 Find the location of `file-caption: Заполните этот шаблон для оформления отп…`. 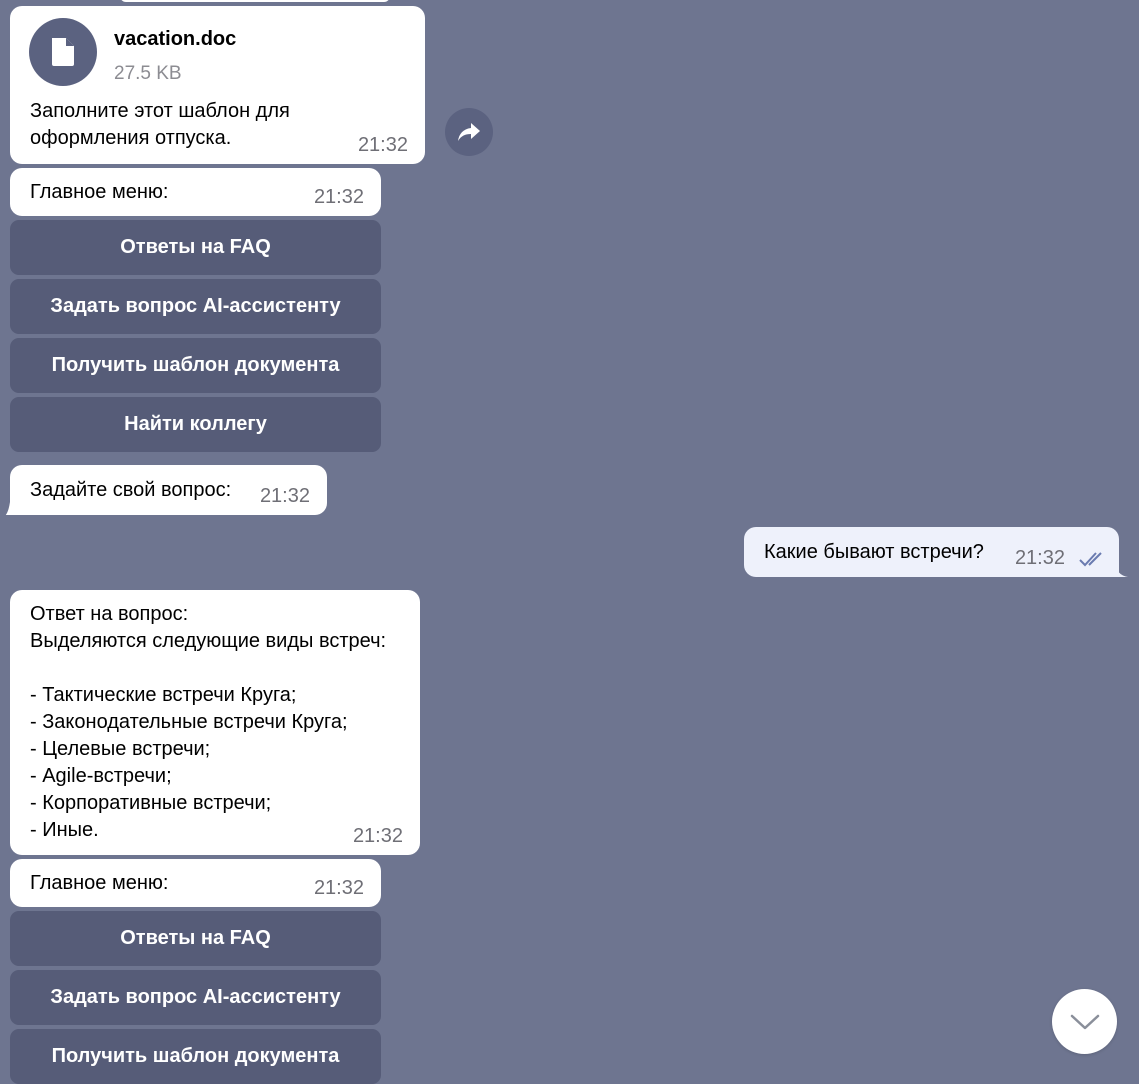

file-caption: Заполните этот шаблон для оформления отп… is located at coordinates (160, 124).